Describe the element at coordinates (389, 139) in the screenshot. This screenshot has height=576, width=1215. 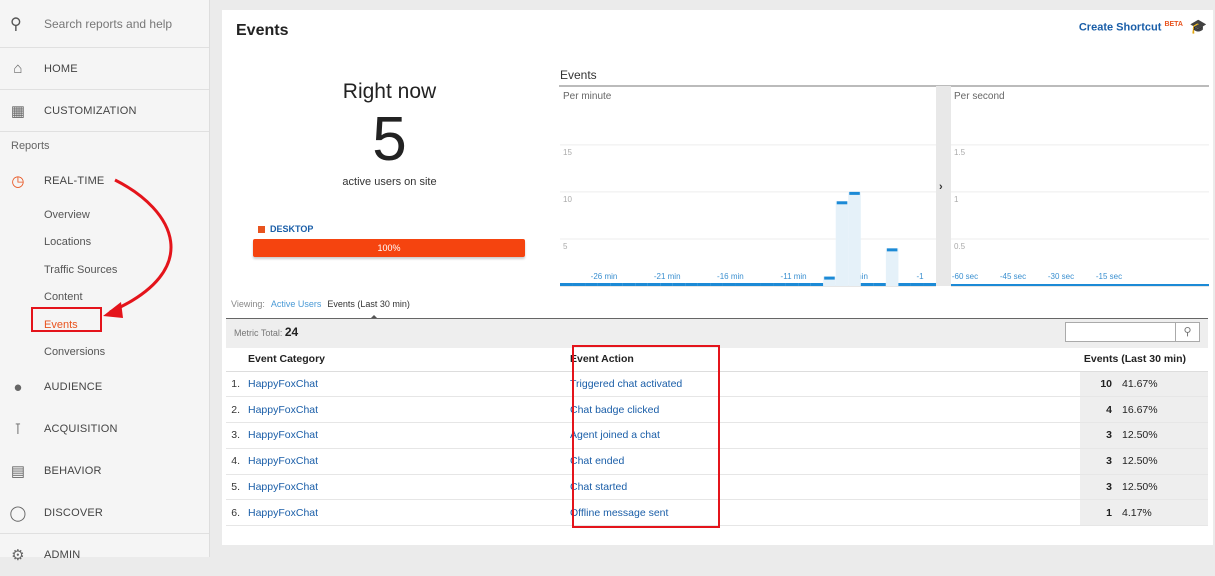
I see `active-users-count: 5` at that location.